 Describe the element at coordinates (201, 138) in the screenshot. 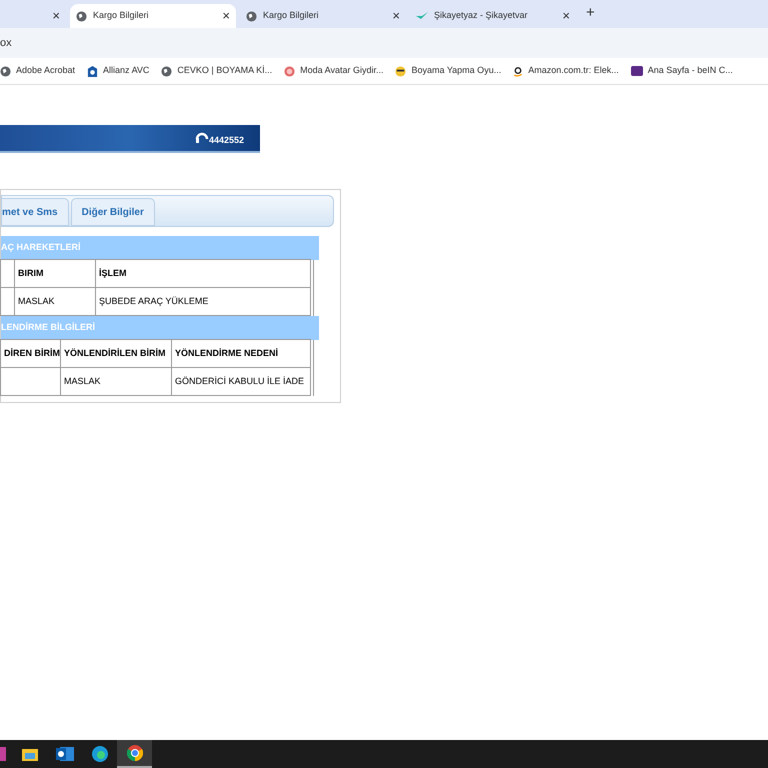

I see `headset-icon` at that location.